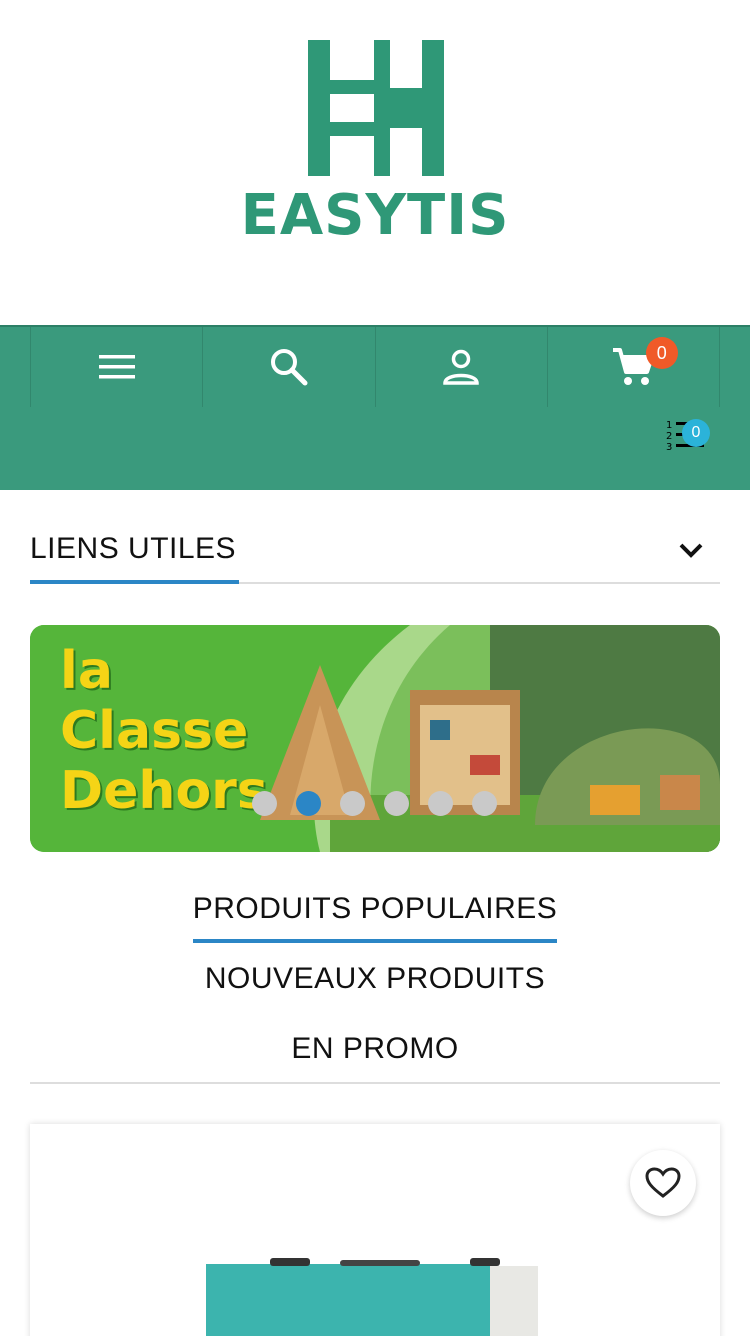 The height and width of the screenshot is (1336, 750). I want to click on menu-button, so click(116, 367).